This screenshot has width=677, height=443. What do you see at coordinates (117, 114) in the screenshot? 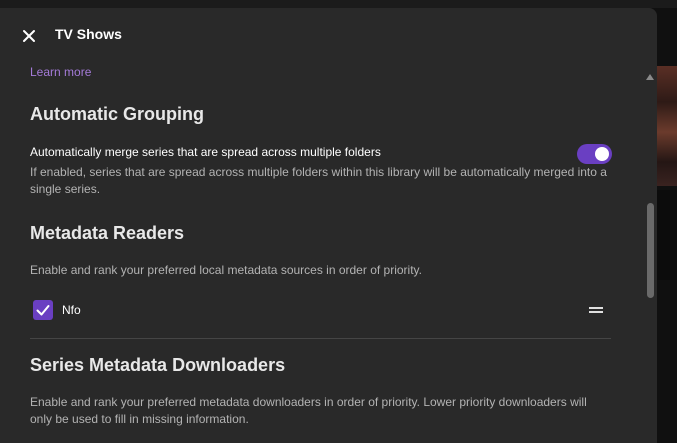
I see `automatic-grouping-heading: Automatic Grouping` at bounding box center [117, 114].